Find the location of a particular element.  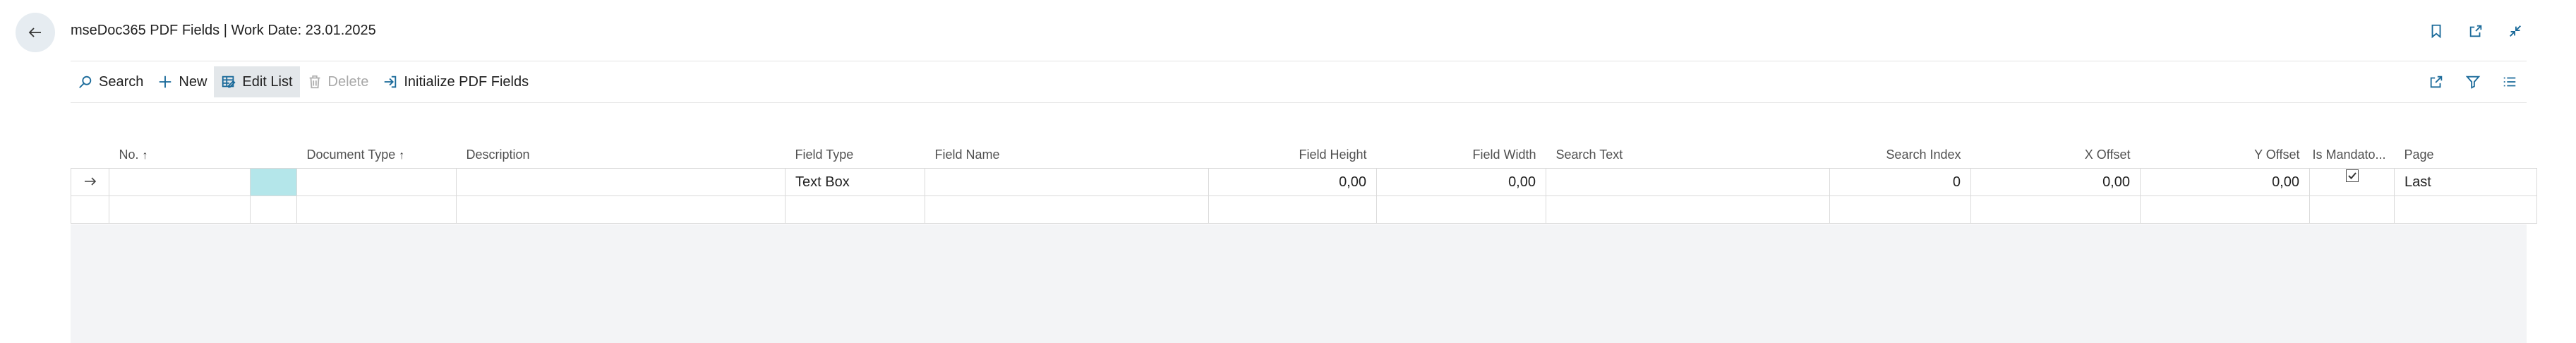

open-new-window-icon is located at coordinates (2475, 31).